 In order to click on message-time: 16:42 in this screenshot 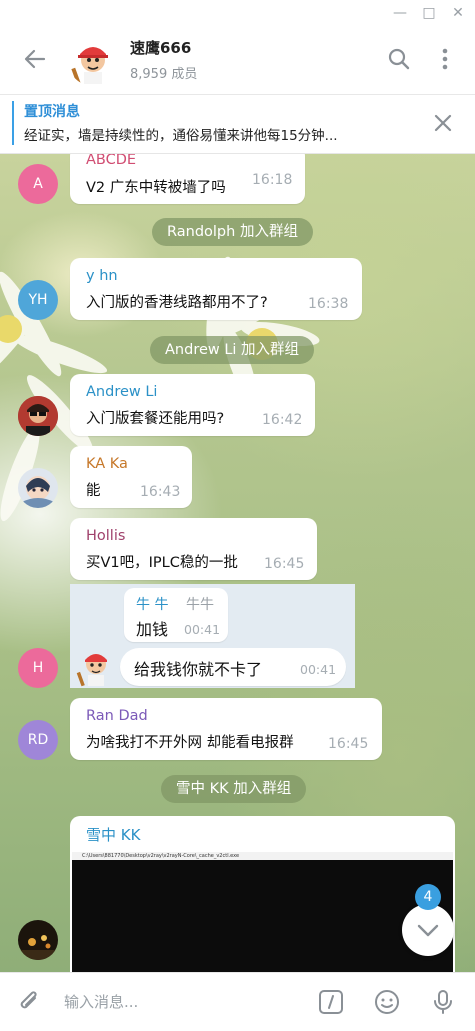, I will do `click(282, 420)`.